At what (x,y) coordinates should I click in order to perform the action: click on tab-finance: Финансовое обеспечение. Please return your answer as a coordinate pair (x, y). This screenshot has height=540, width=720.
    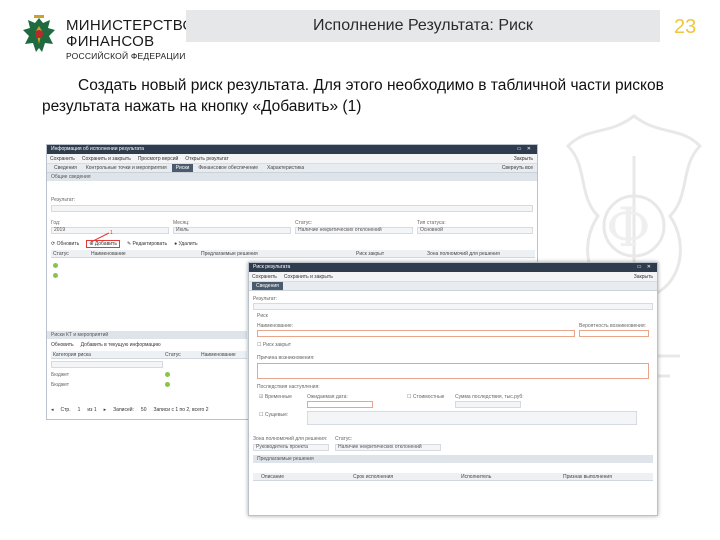
    Looking at the image, I should click on (228, 168).